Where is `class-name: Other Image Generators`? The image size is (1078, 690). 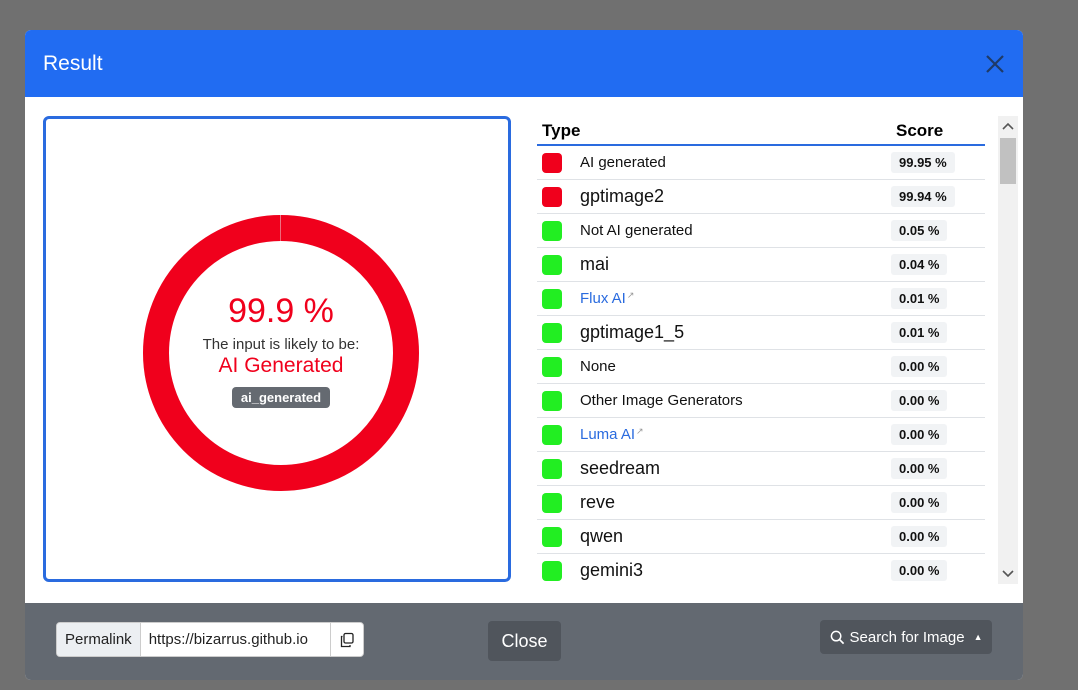
class-name: Other Image Generators is located at coordinates (735, 400).